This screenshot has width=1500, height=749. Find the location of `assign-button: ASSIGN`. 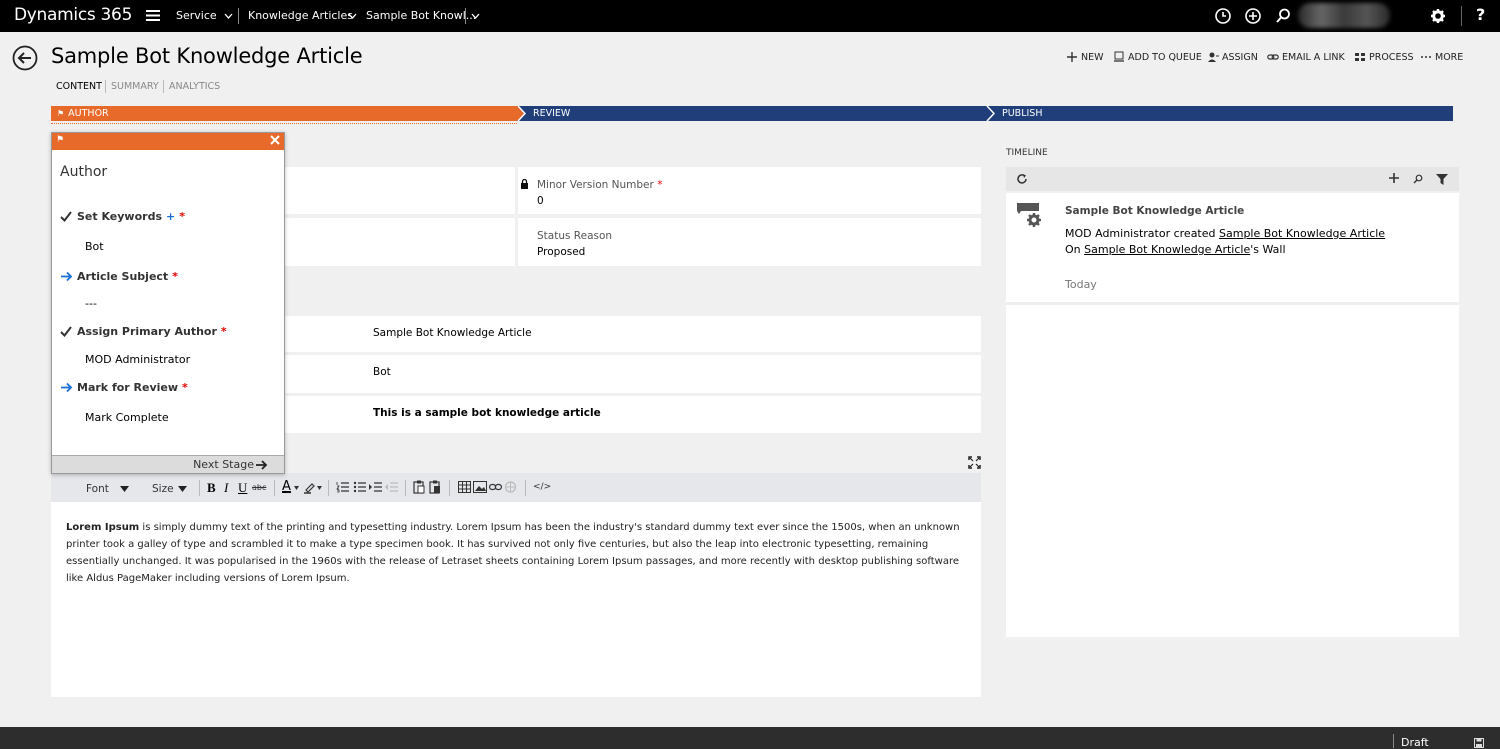

assign-button: ASSIGN is located at coordinates (1232, 57).